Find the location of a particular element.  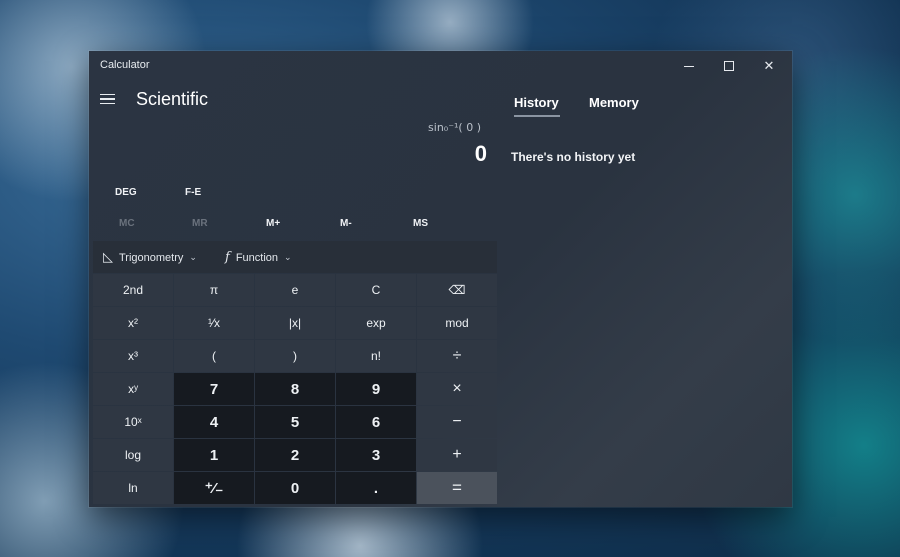

backspace-button: ⌫ is located at coordinates (457, 290).